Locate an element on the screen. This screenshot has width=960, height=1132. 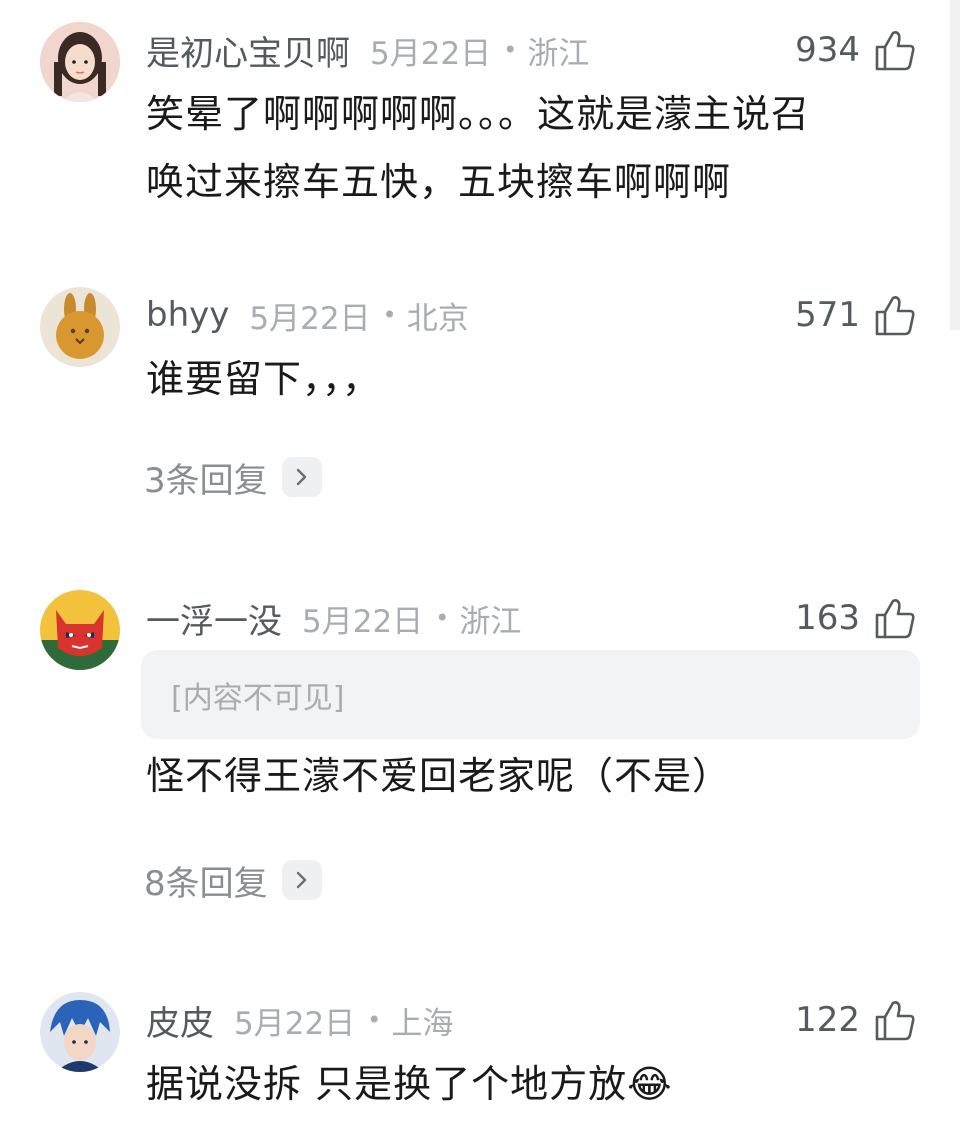
comment-text-body: 据说没拆 只是换了个地方放 is located at coordinates (387, 1084).